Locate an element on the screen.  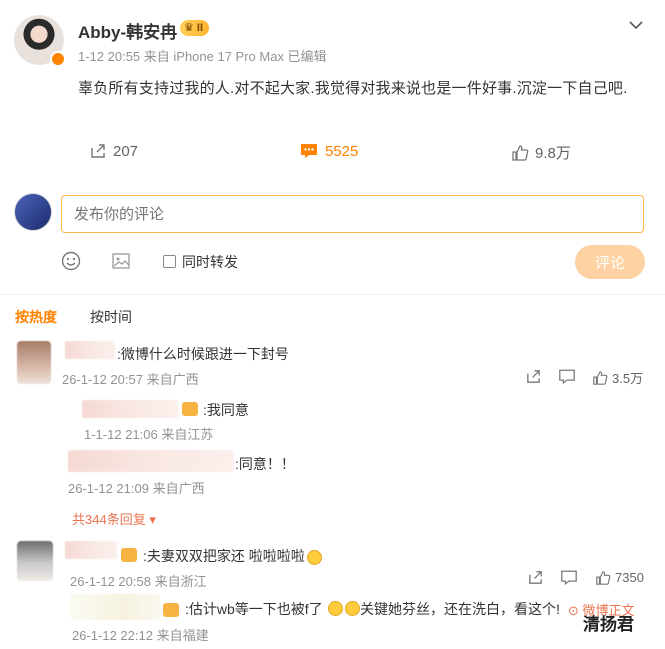
comment-time: 26-1-12 20:57 来自广西 is located at coordinates (130, 379).